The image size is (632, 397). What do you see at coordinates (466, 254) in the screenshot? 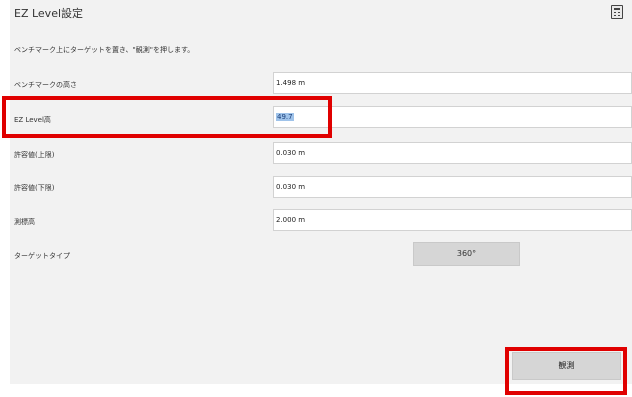
I see `target-type-button: 360°` at bounding box center [466, 254].